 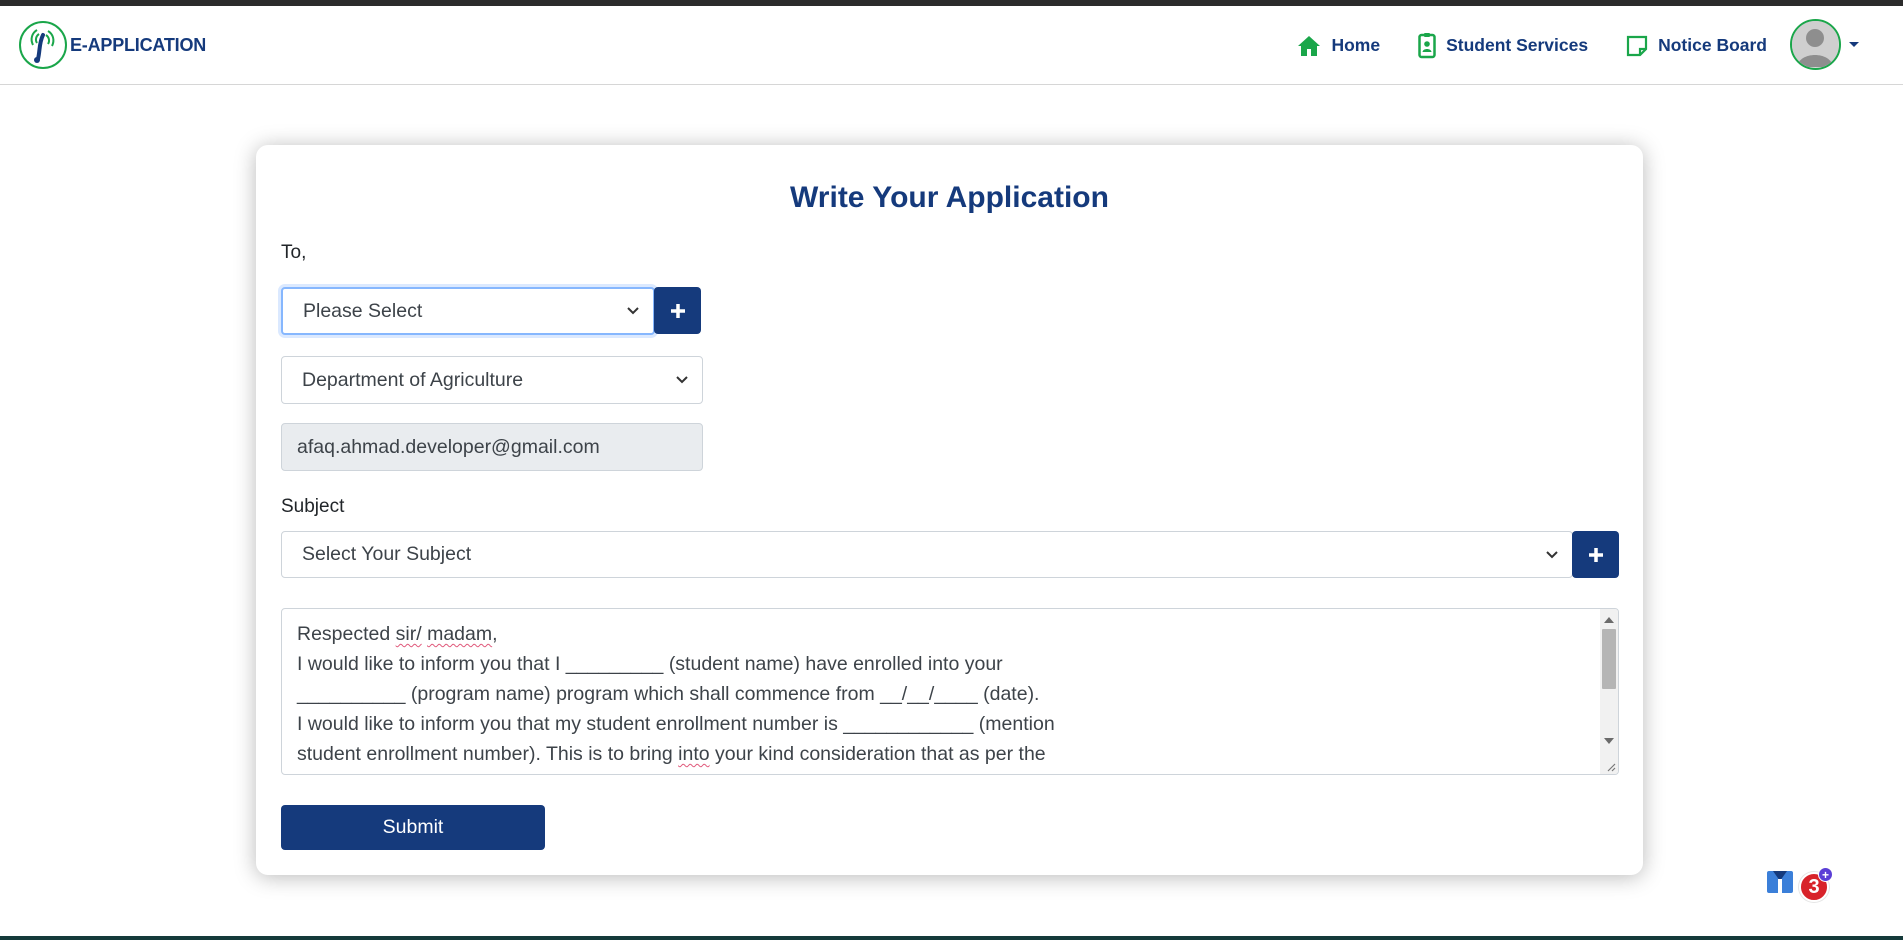 What do you see at coordinates (1712, 45) in the screenshot?
I see `nav-notice-board-label: Notice Board` at bounding box center [1712, 45].